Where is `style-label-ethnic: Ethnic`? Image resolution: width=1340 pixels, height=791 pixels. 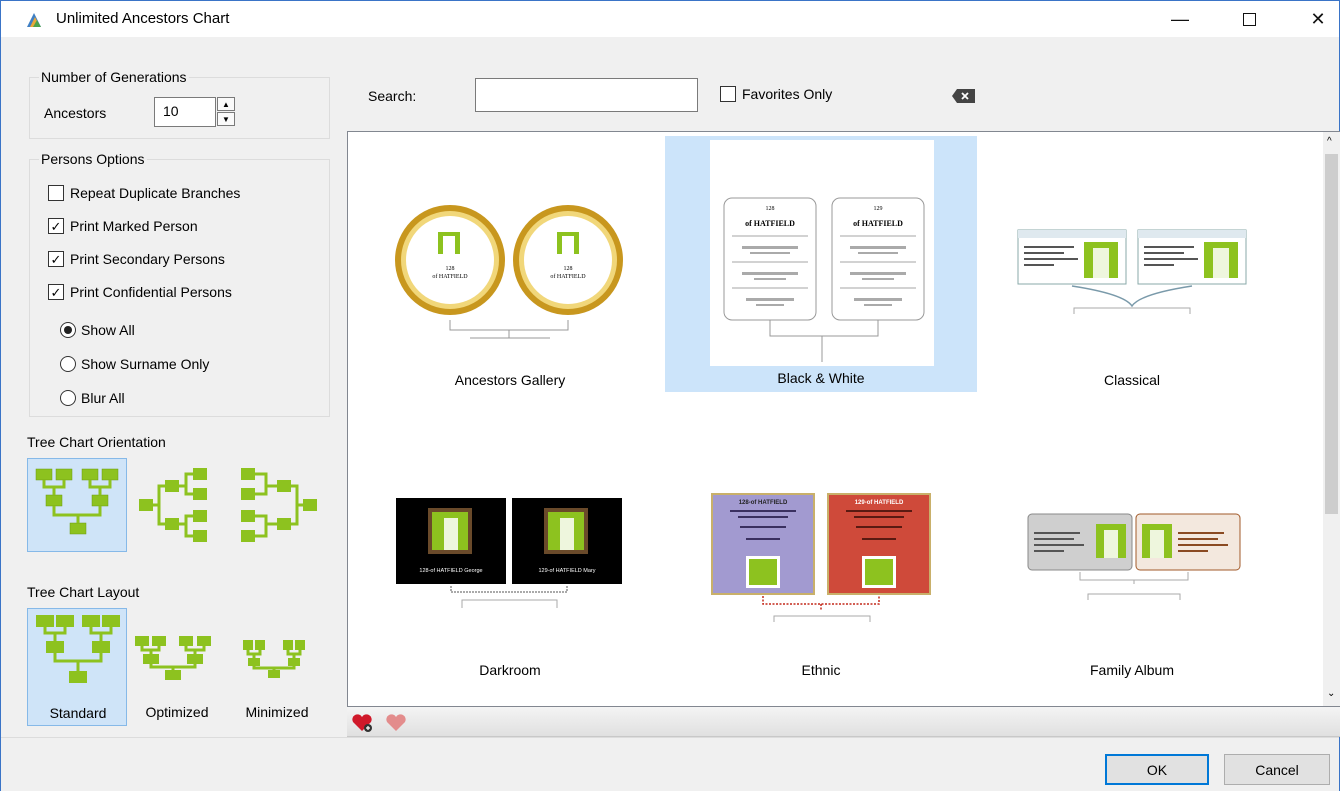 style-label-ethnic: Ethnic is located at coordinates (821, 670).